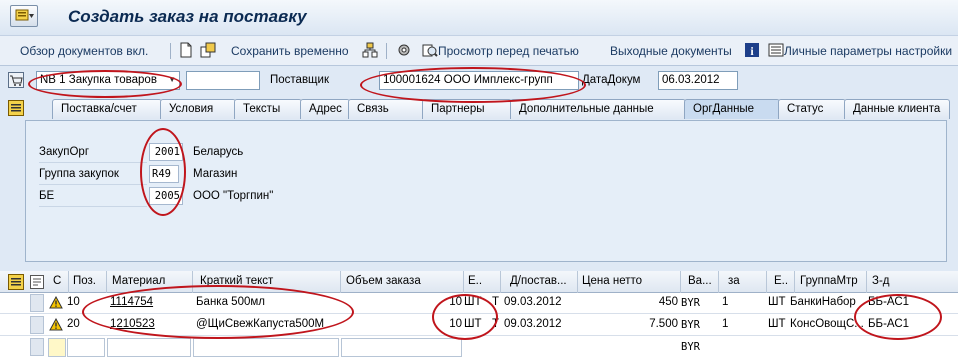 This screenshot has width=958, height=357. I want to click on save-temp-button: Сохранить временно, so click(290, 51).